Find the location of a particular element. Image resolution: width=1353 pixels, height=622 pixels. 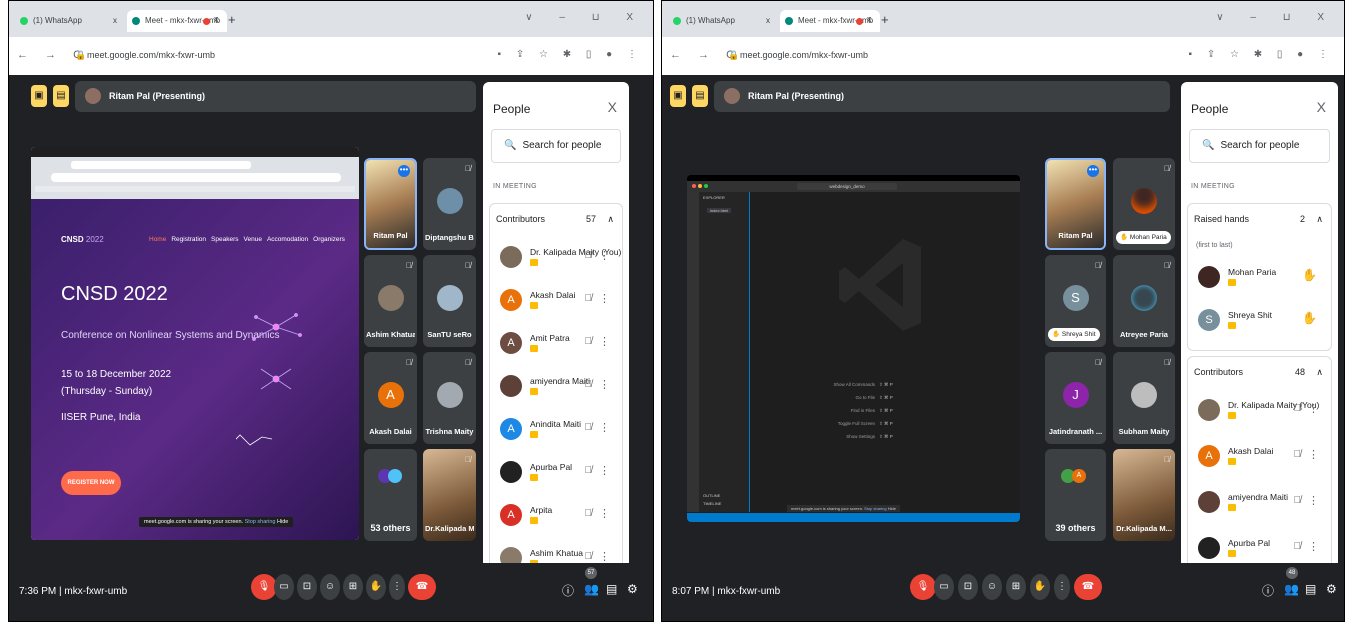

participant-tile-others: 53 others is located at coordinates (390, 495).